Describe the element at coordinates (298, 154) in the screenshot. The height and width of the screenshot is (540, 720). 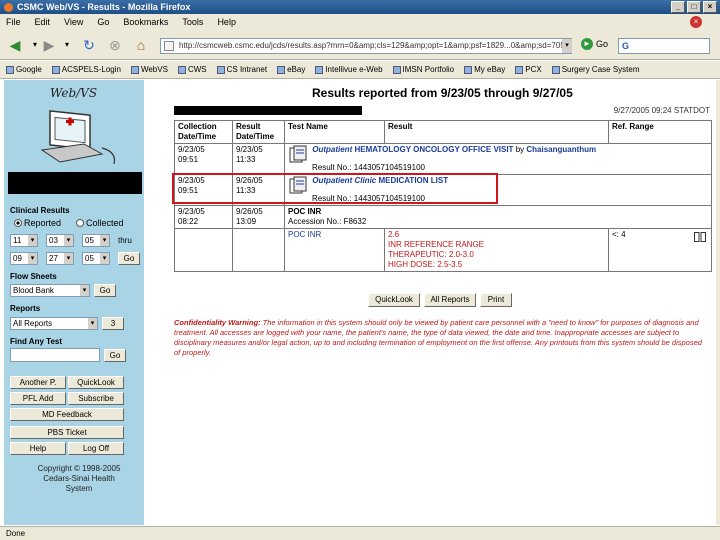
I see `document-icon` at that location.